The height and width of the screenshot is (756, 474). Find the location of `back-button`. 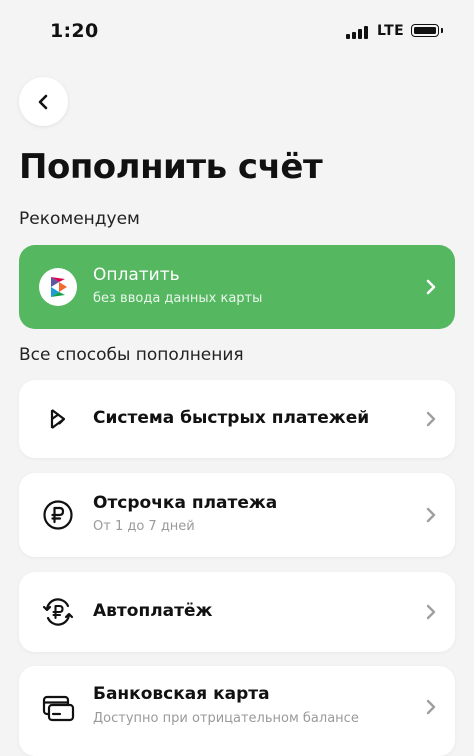

back-button is located at coordinates (43, 101).